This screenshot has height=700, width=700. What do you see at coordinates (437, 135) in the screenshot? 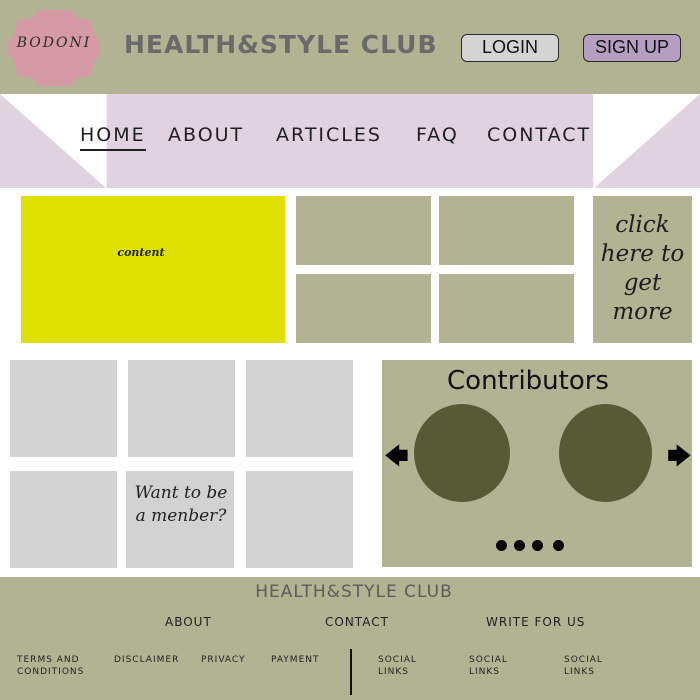
I see `nav-item-faq: FAQ` at bounding box center [437, 135].